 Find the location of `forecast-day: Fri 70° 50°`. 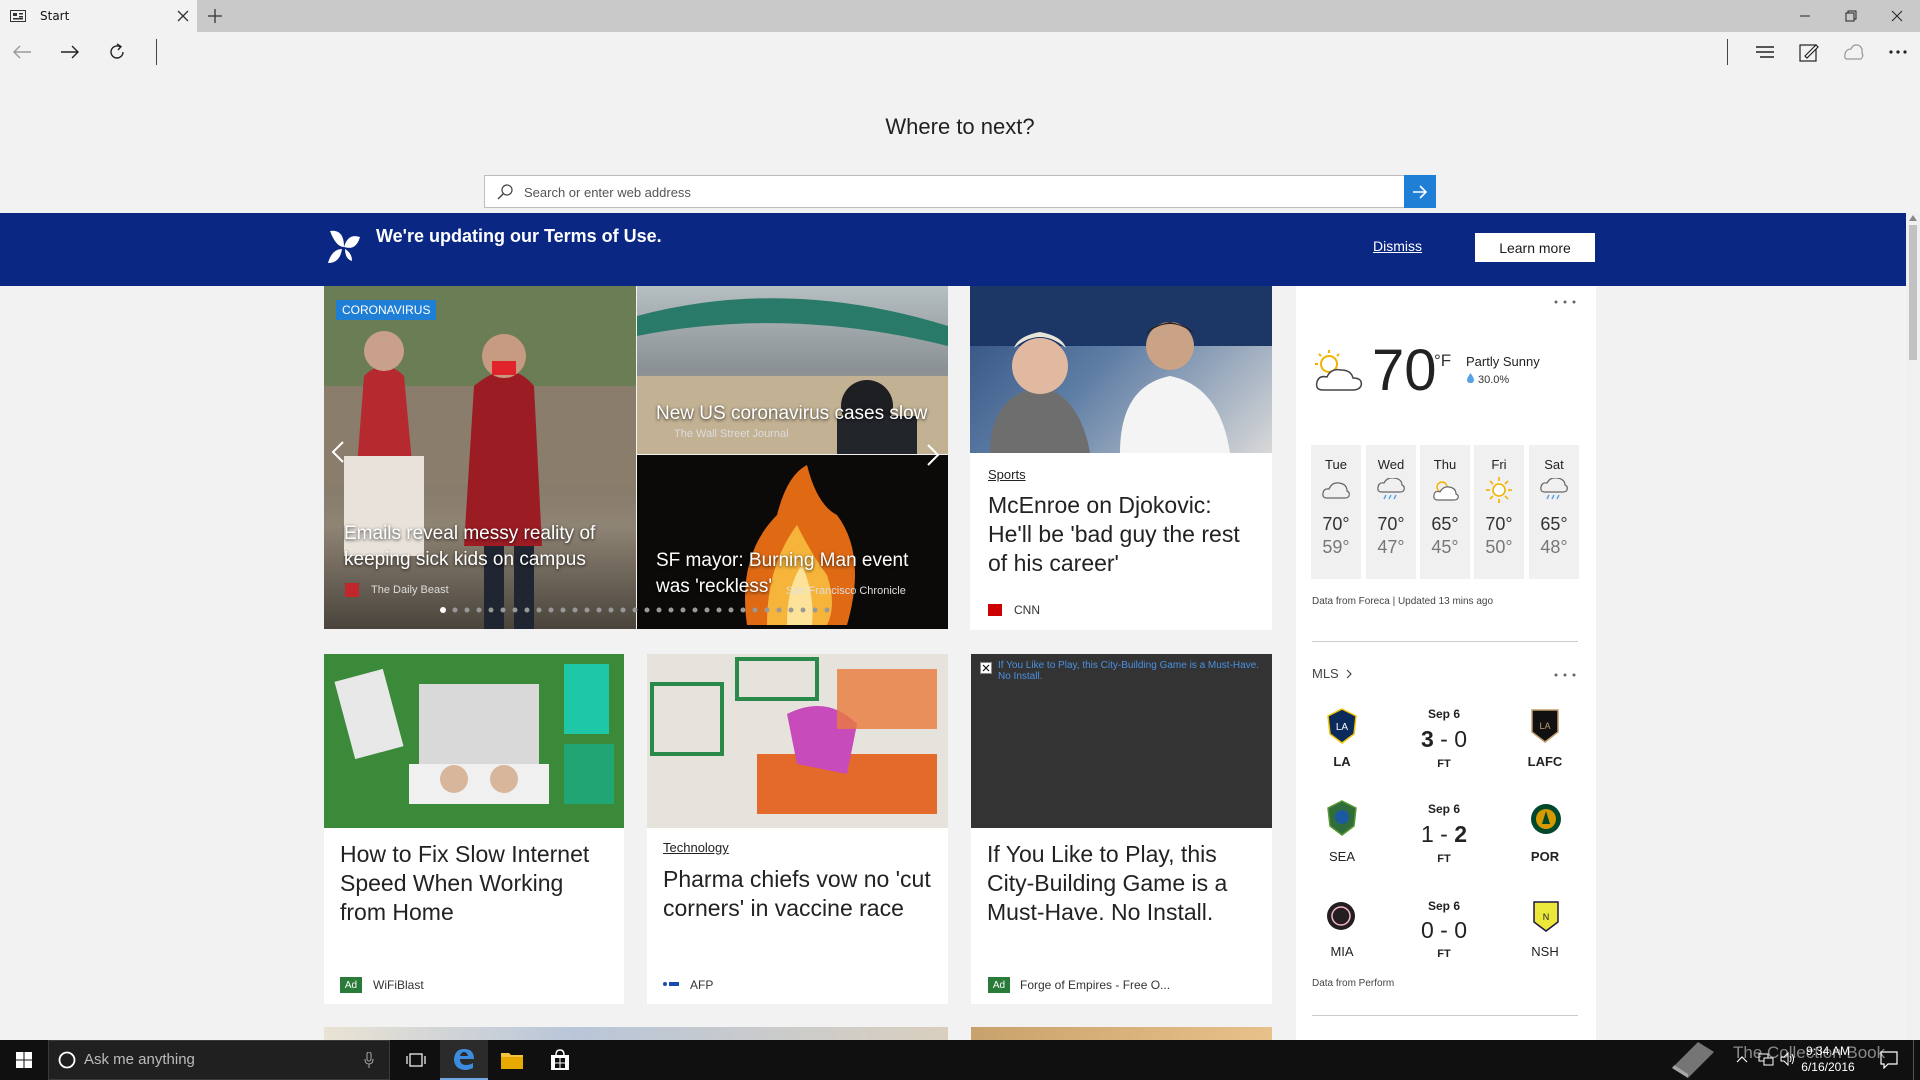

forecast-day: Fri 70° 50° is located at coordinates (1499, 512).